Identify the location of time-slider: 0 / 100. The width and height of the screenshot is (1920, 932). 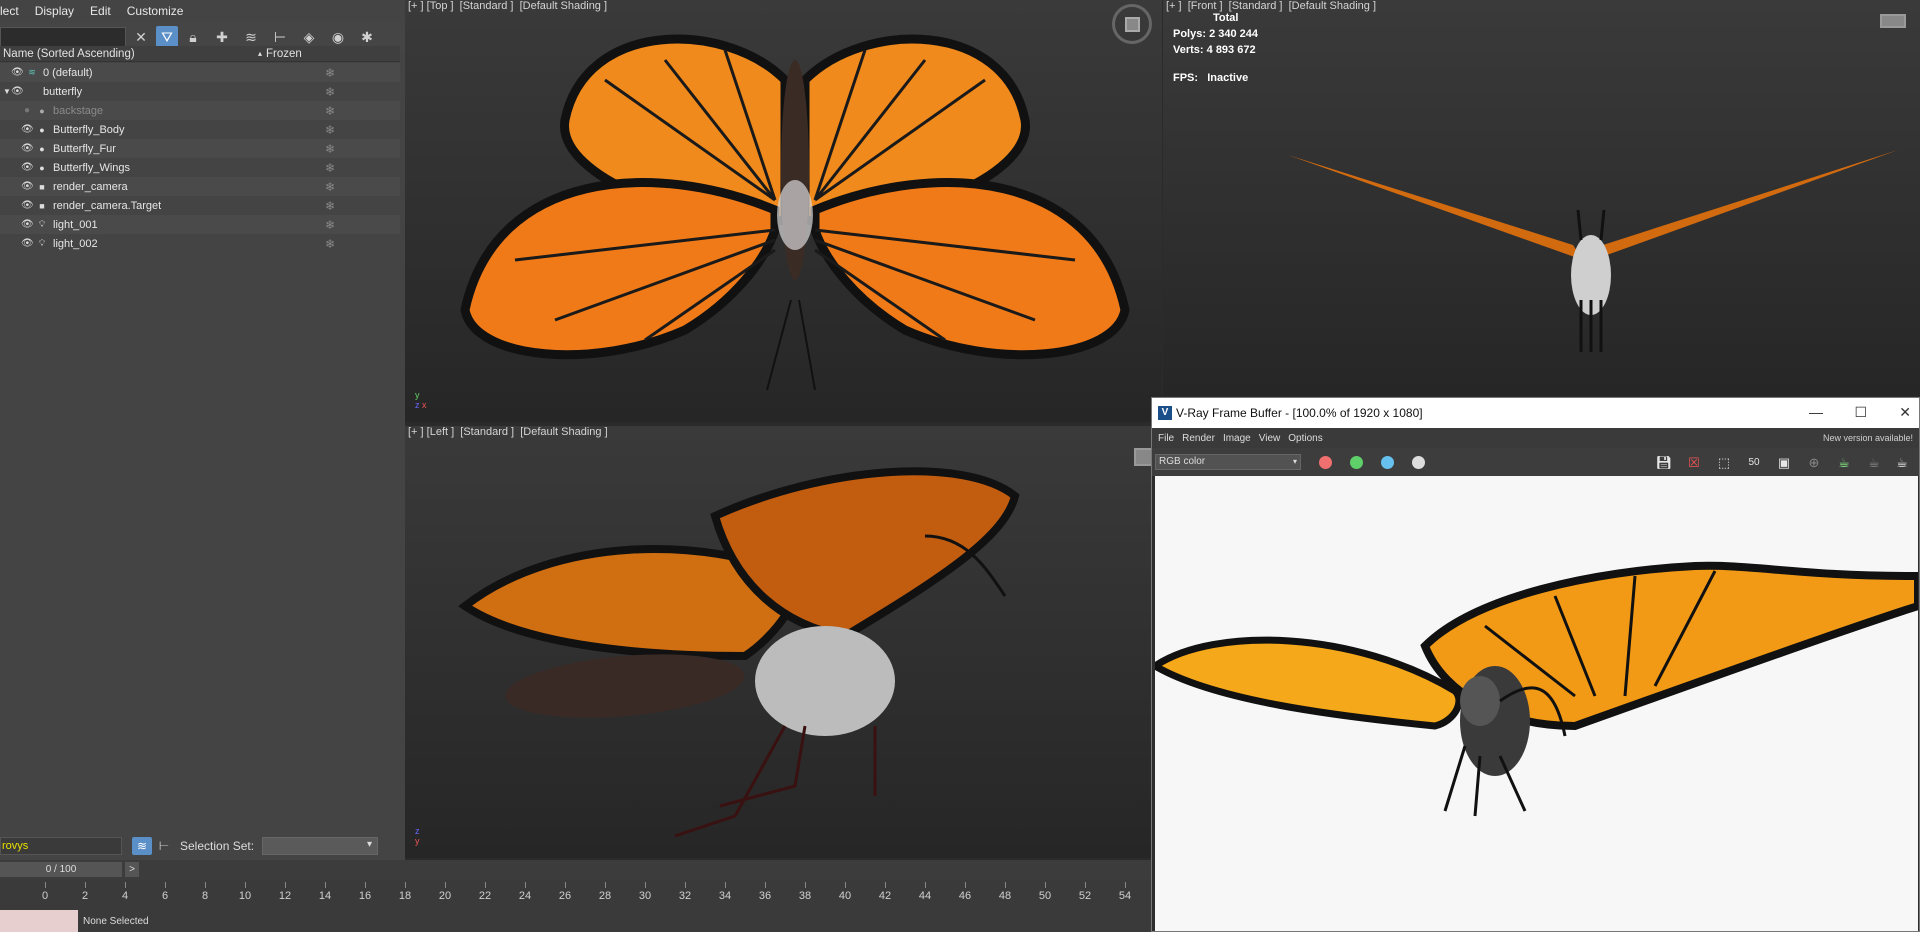
(61, 869).